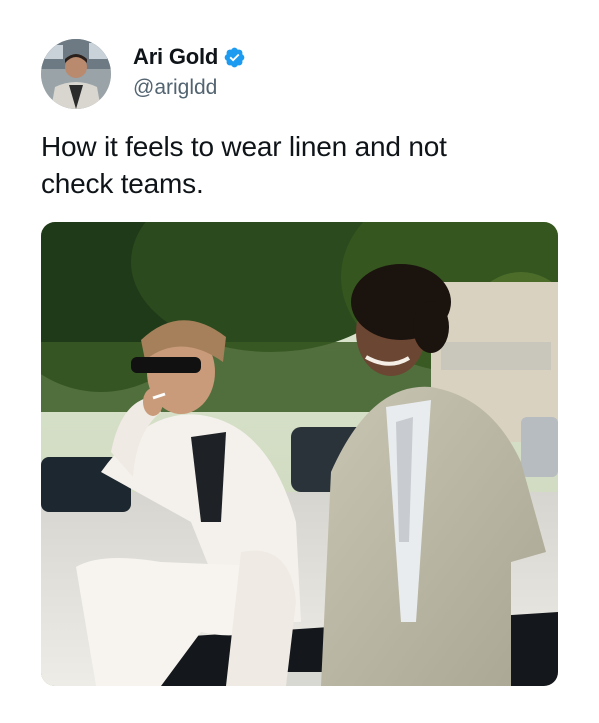 The width and height of the screenshot is (599, 723). Describe the element at coordinates (244, 146) in the screenshot. I see `tweet-text-line-1: How it feels to wear linen and not` at that location.